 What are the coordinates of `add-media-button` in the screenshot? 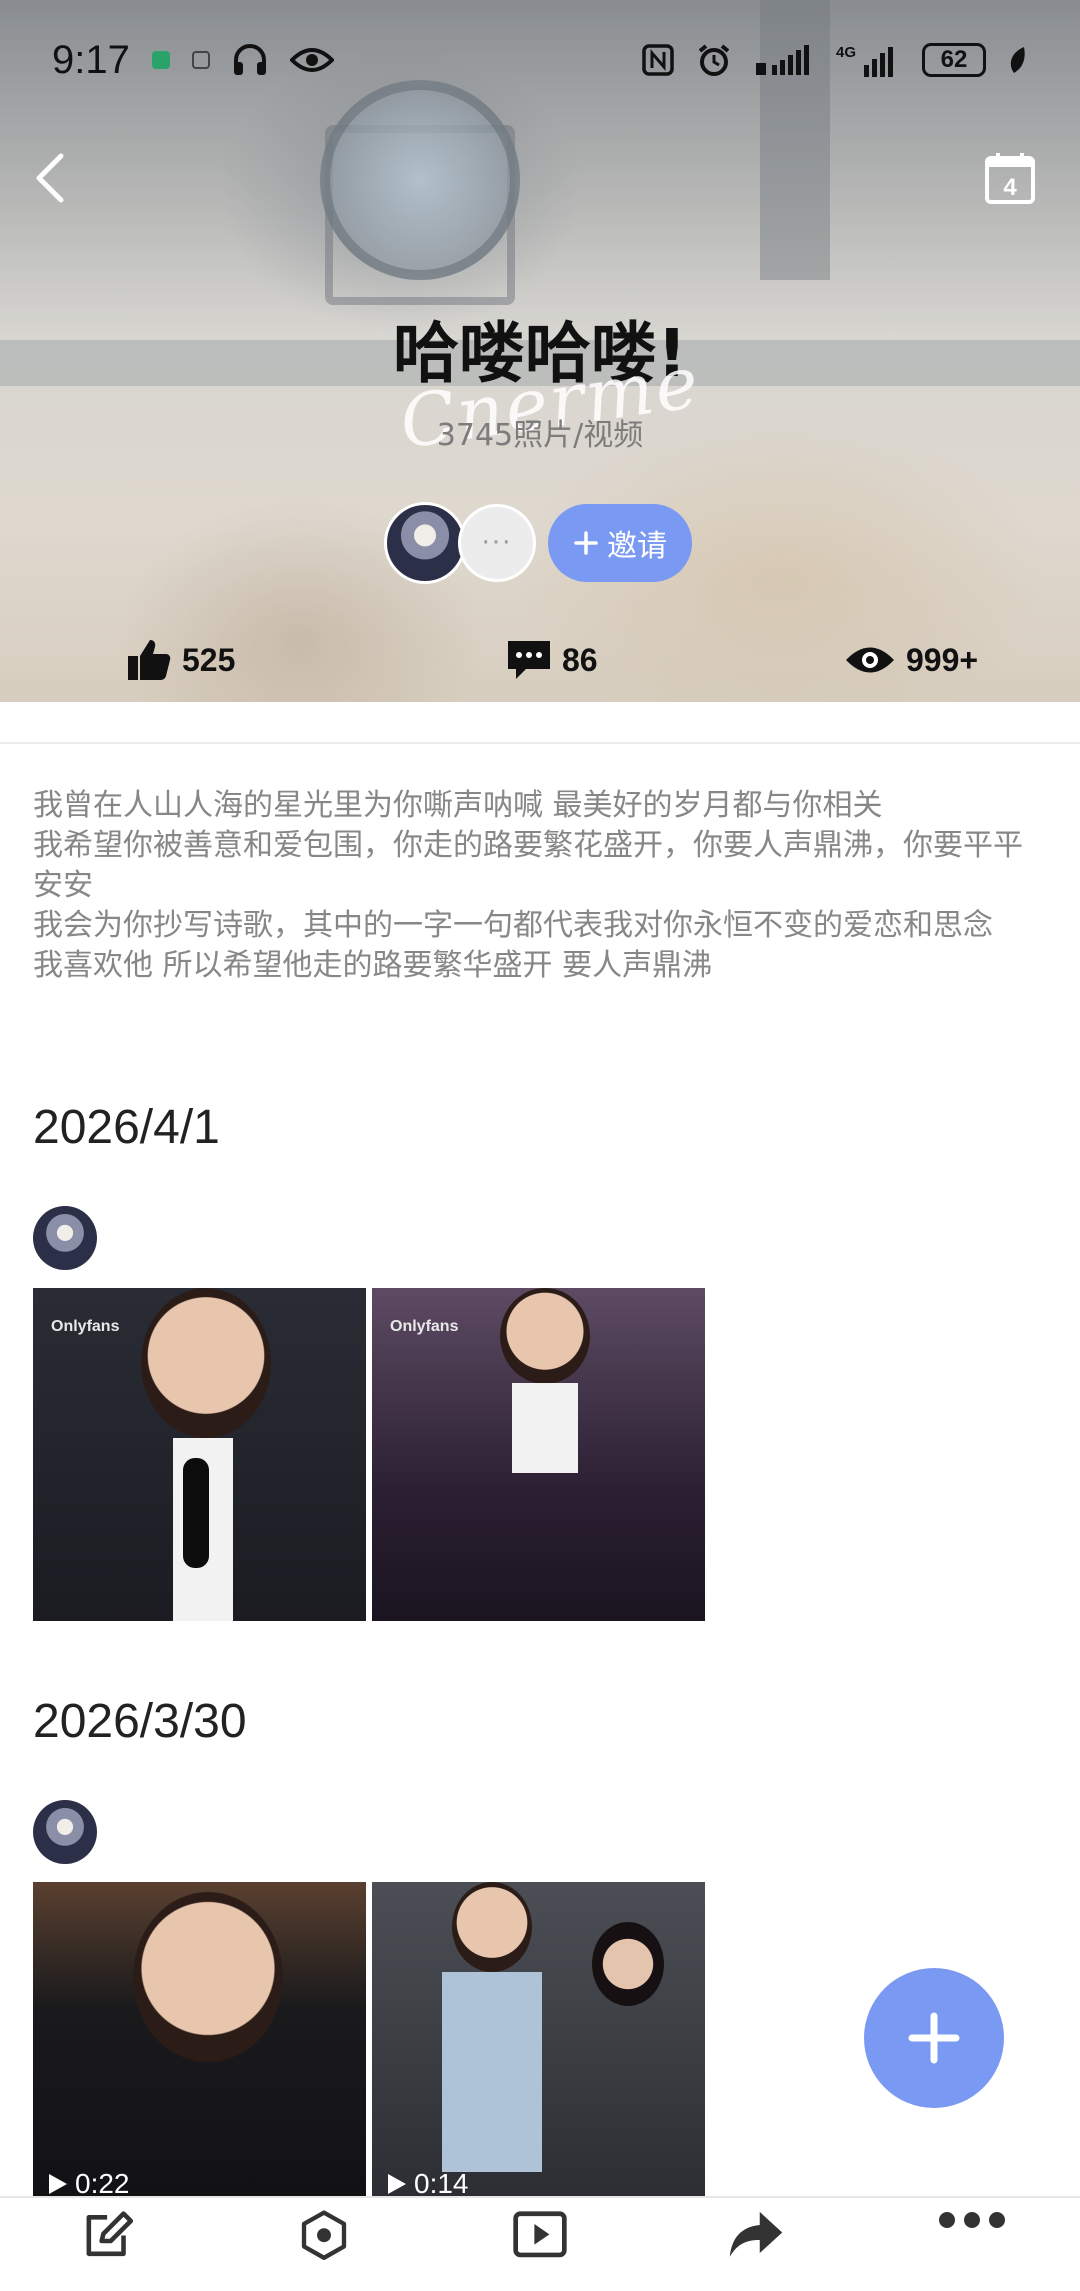 It's located at (934, 2038).